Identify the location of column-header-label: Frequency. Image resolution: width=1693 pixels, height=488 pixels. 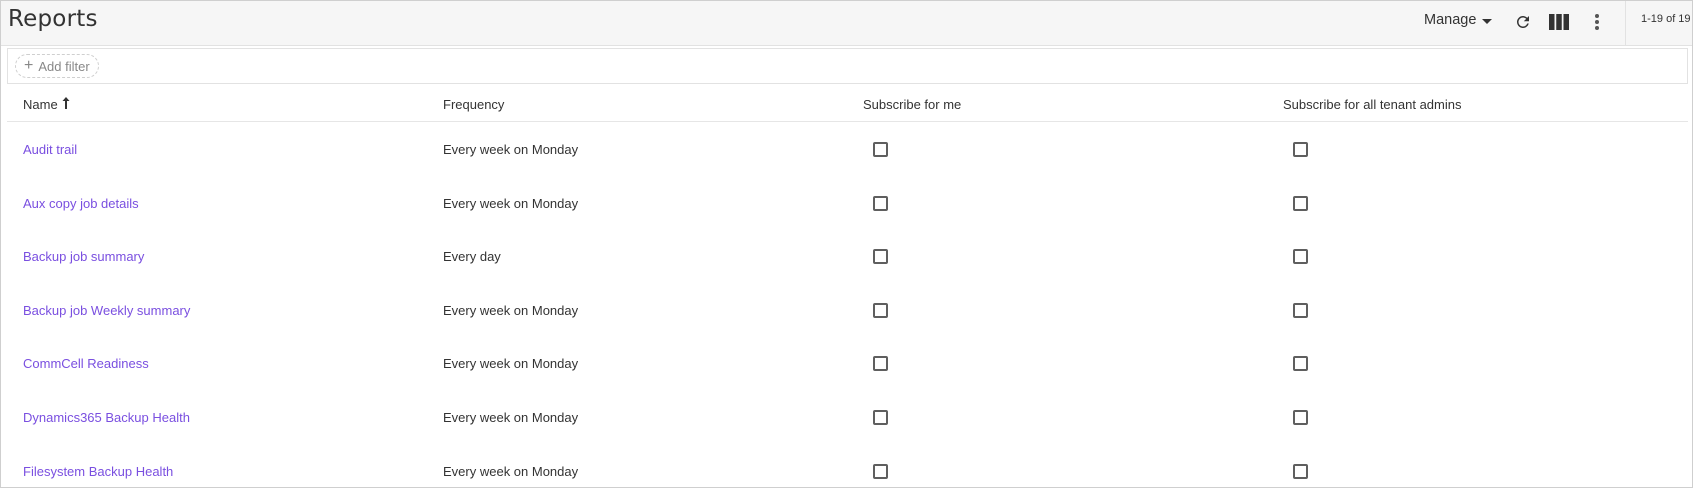
(474, 104).